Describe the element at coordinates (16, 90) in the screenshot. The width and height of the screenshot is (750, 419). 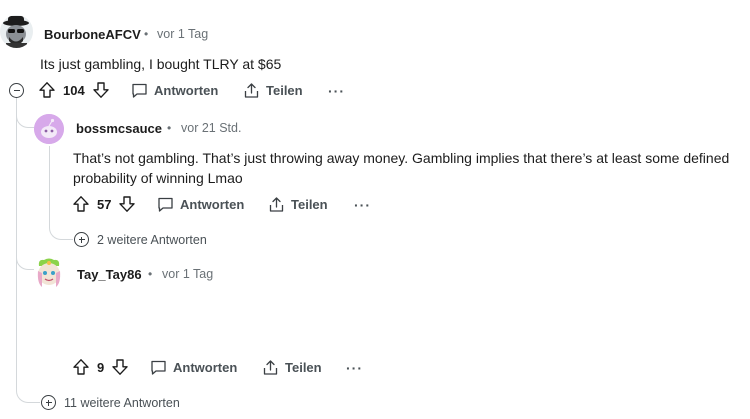
I see `collapse-minus-icon` at that location.